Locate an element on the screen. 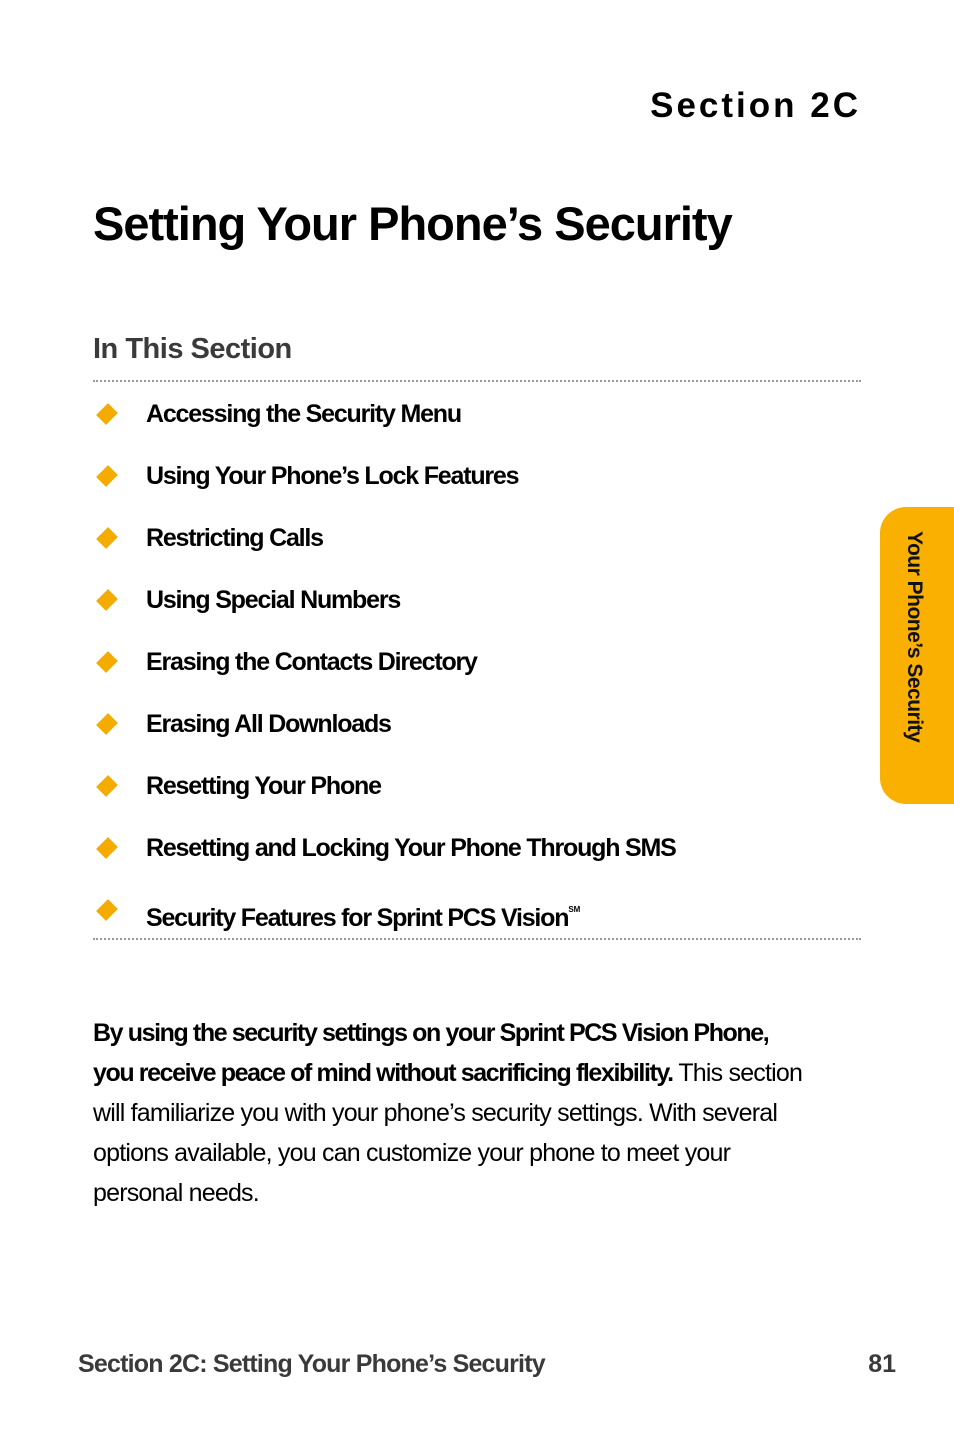  toc-item-label: Erasing the Contacts Directory is located at coordinates (312, 662).